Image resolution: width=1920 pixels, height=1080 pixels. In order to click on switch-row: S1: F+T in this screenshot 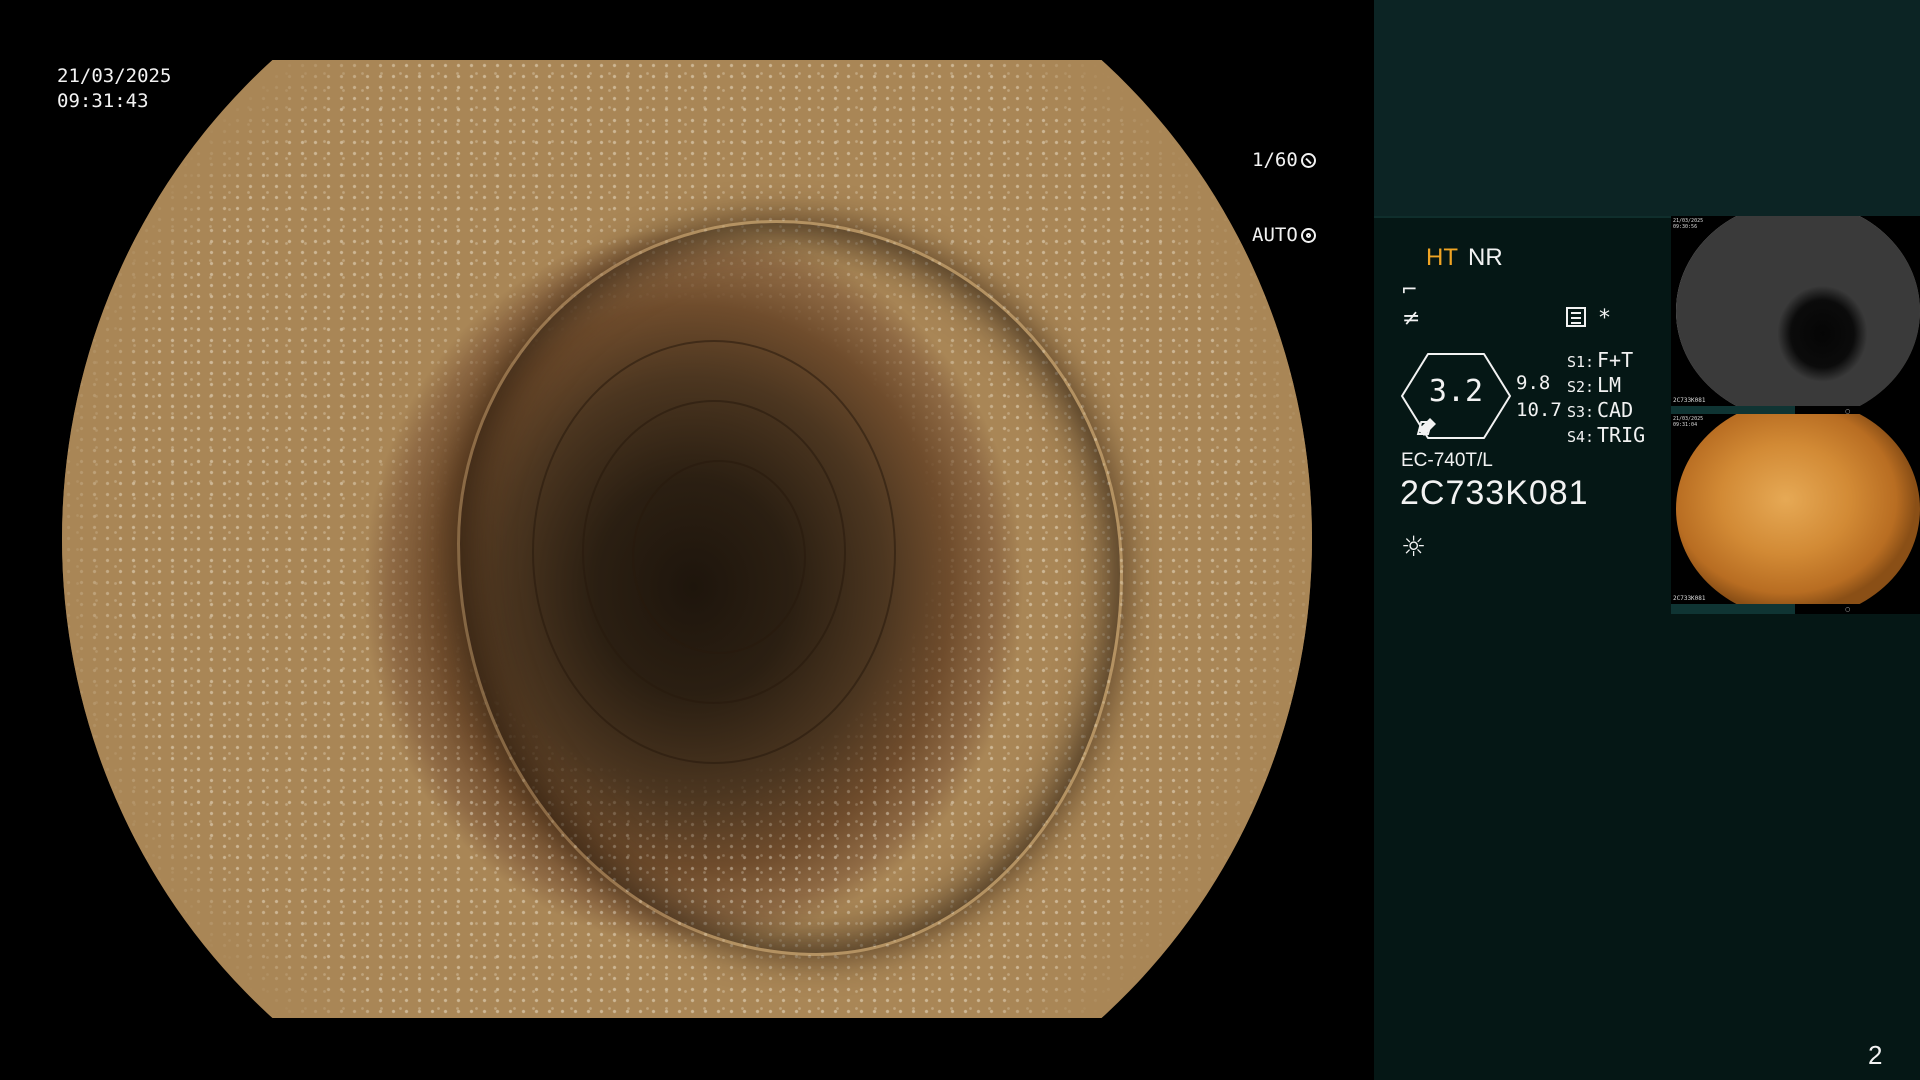, I will do `click(1606, 360)`.